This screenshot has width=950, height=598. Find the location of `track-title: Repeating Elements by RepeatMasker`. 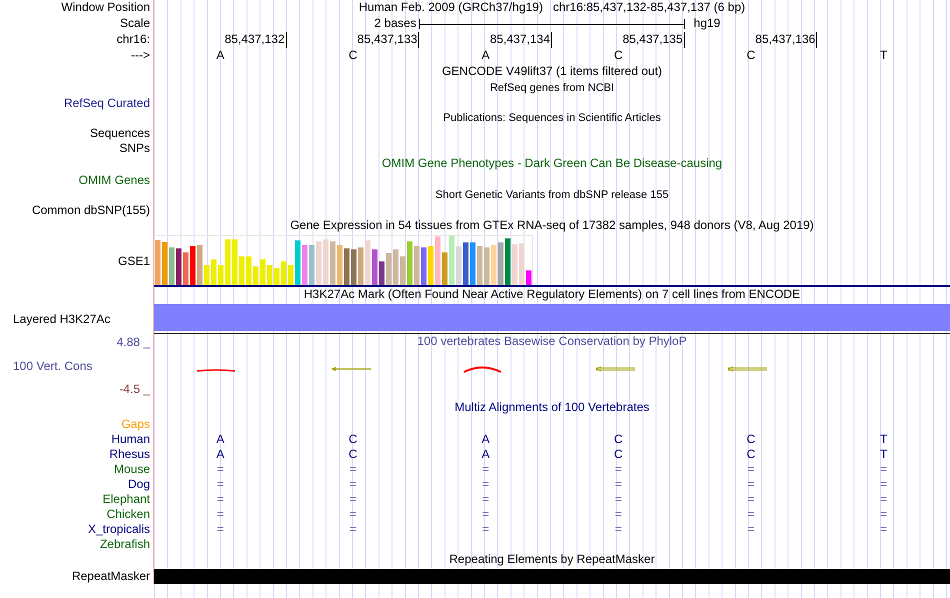

track-title: Repeating Elements by RepeatMasker is located at coordinates (552, 560).